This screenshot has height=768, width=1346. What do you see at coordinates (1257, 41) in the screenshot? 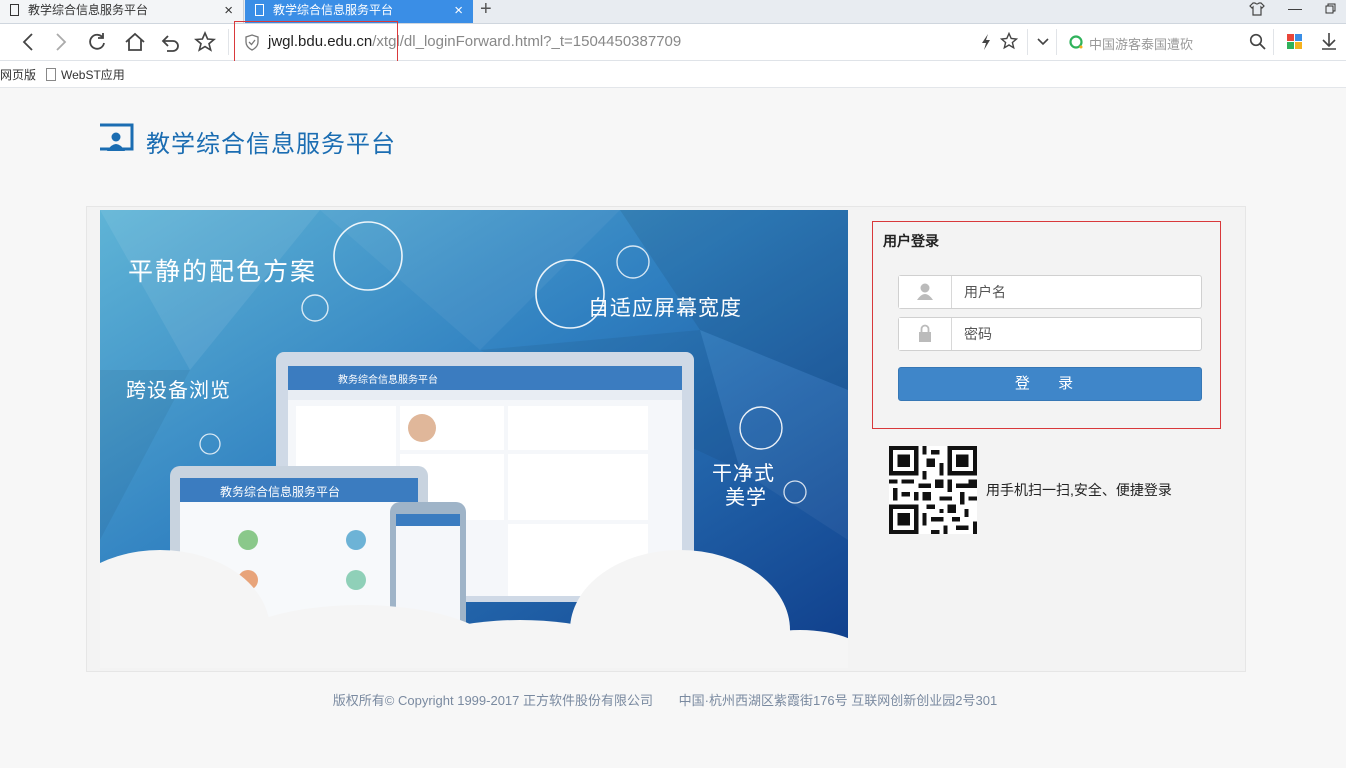
I see `search-icon` at bounding box center [1257, 41].